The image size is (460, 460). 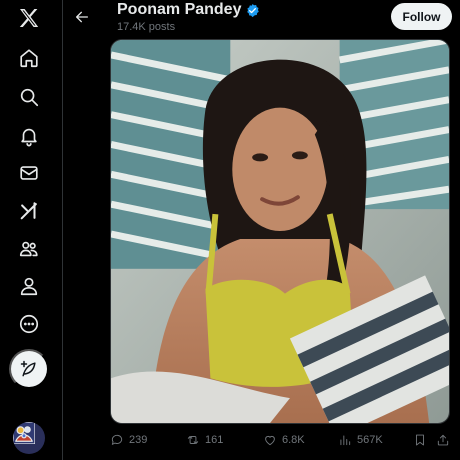 What do you see at coordinates (345, 440) in the screenshot?
I see `views-chart-icon` at bounding box center [345, 440].